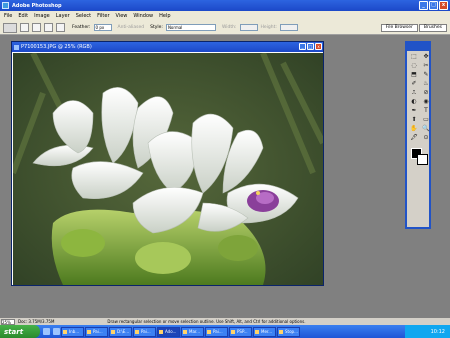  What do you see at coordinates (414, 57) in the screenshot?
I see `marquee-tool-icon: ⬚` at bounding box center [414, 57].